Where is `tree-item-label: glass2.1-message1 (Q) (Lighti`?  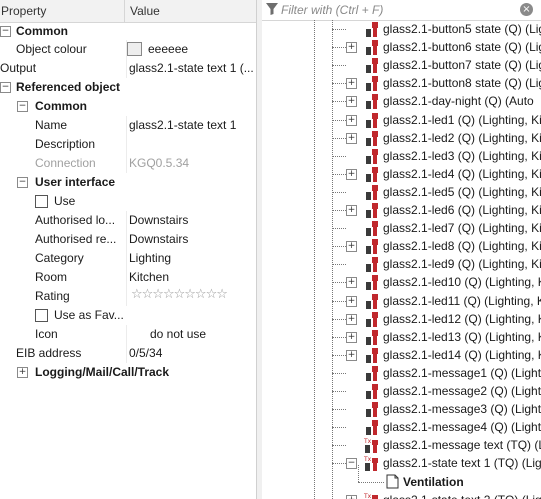
tree-item-label: glass2.1-message1 (Q) (Lighti is located at coordinates (462, 372).